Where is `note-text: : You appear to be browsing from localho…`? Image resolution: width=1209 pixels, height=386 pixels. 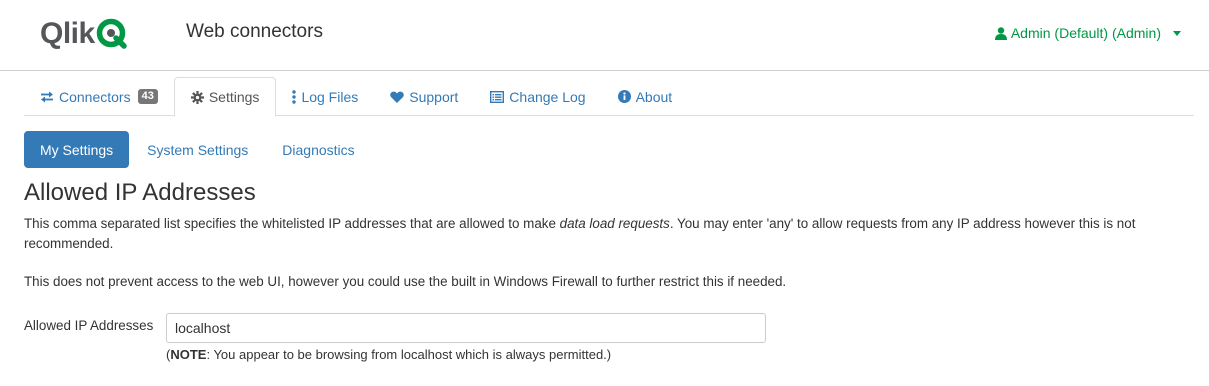 note-text: : You appear to be browsing from localho… is located at coordinates (409, 354).